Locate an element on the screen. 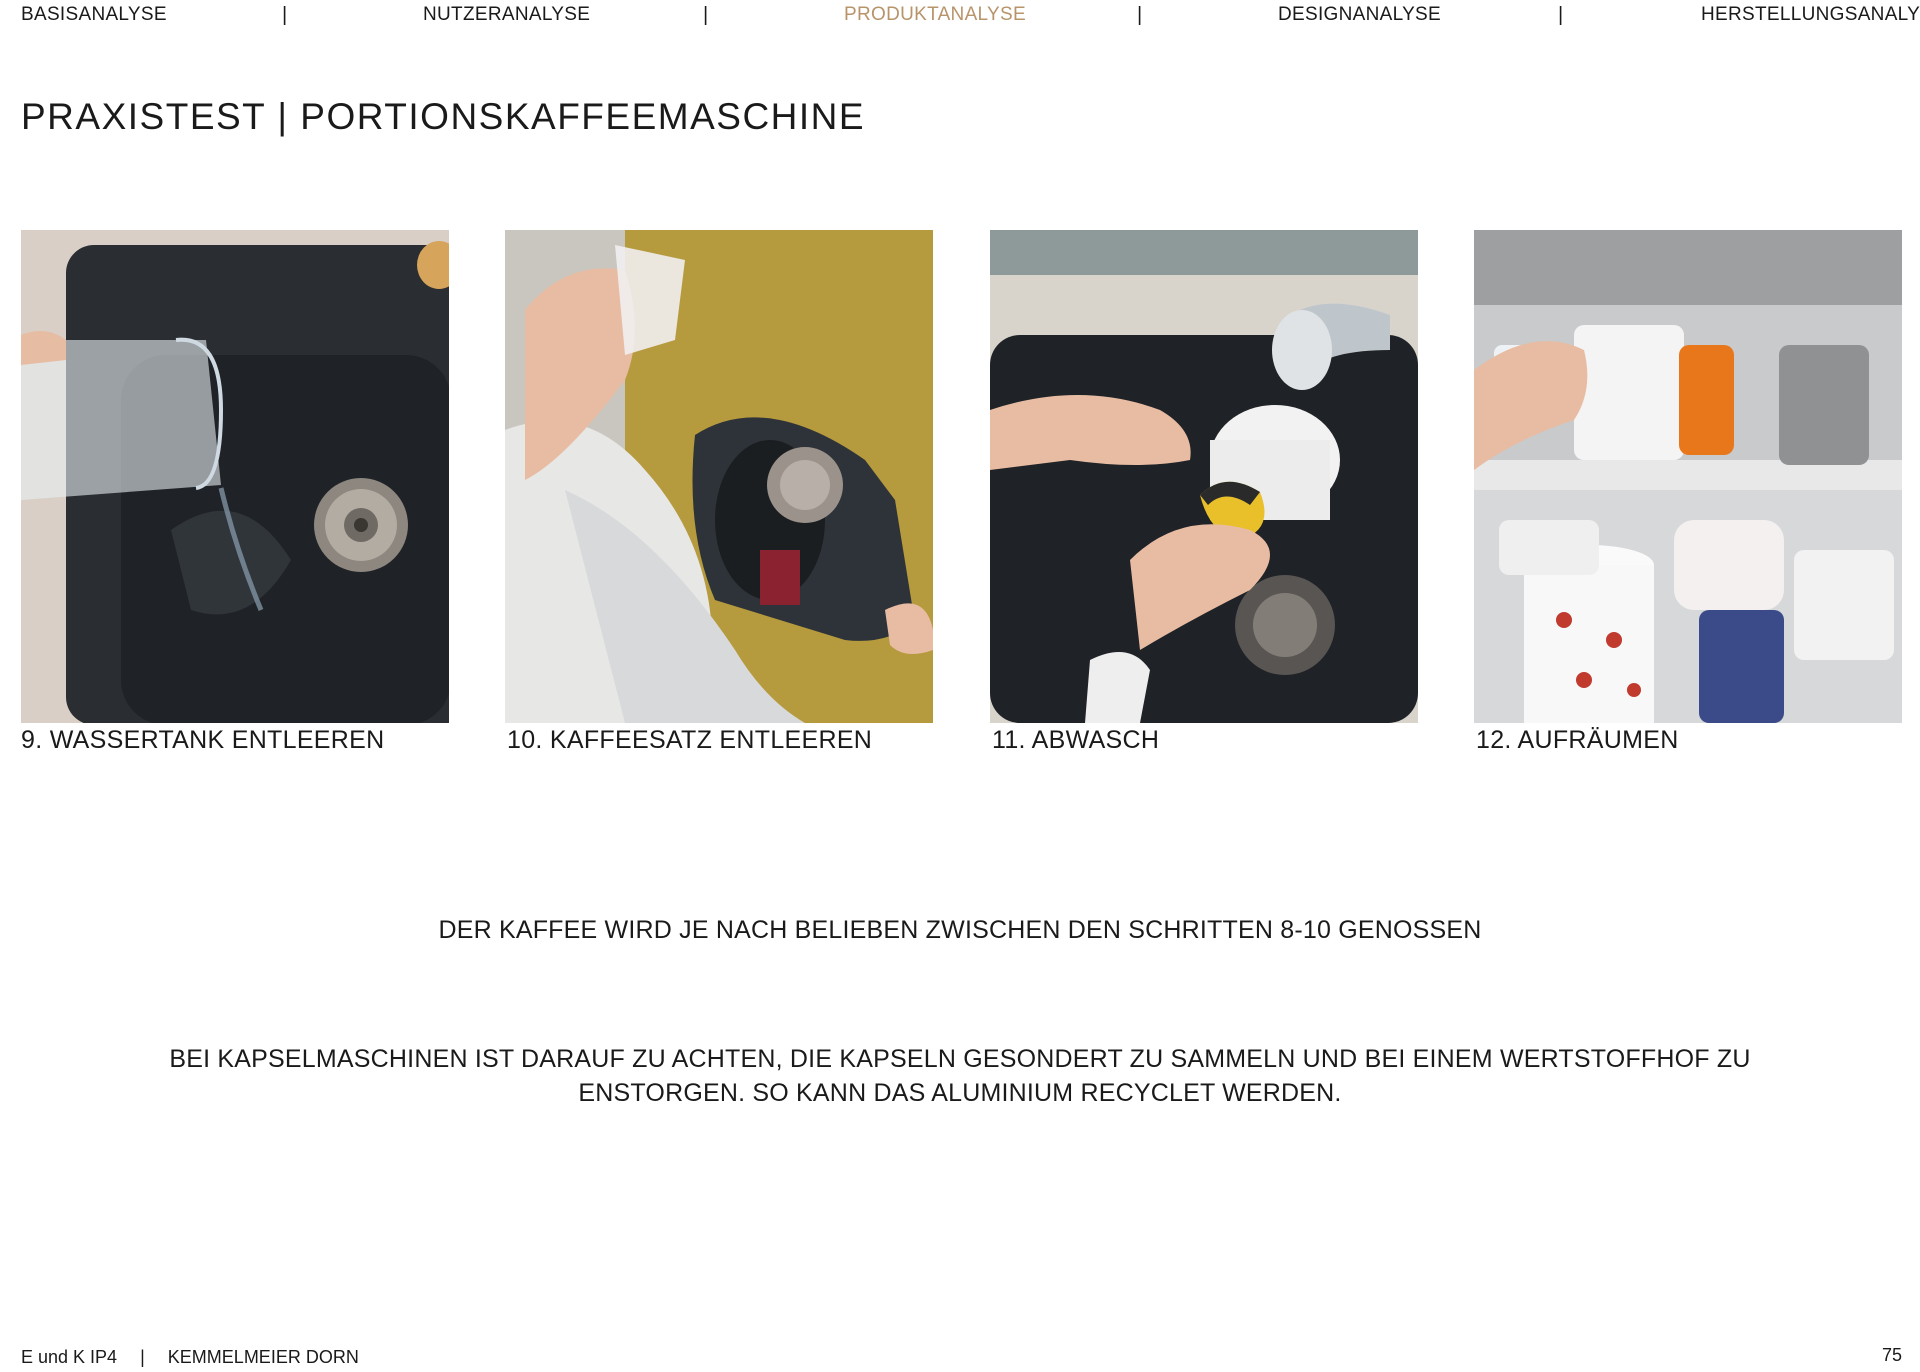 The image size is (1920, 1372). photo-abwasch is located at coordinates (1204, 476).